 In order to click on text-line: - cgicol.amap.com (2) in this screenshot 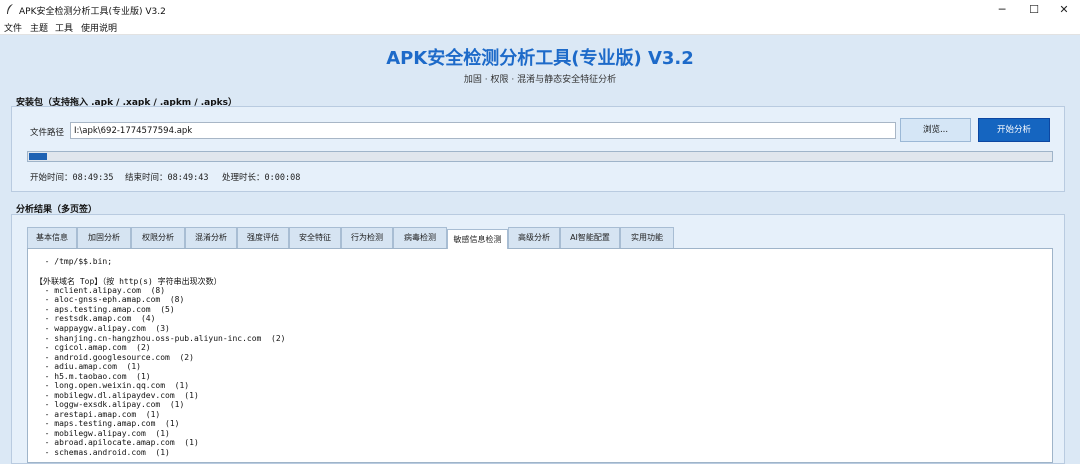, I will do `click(93, 347)`.